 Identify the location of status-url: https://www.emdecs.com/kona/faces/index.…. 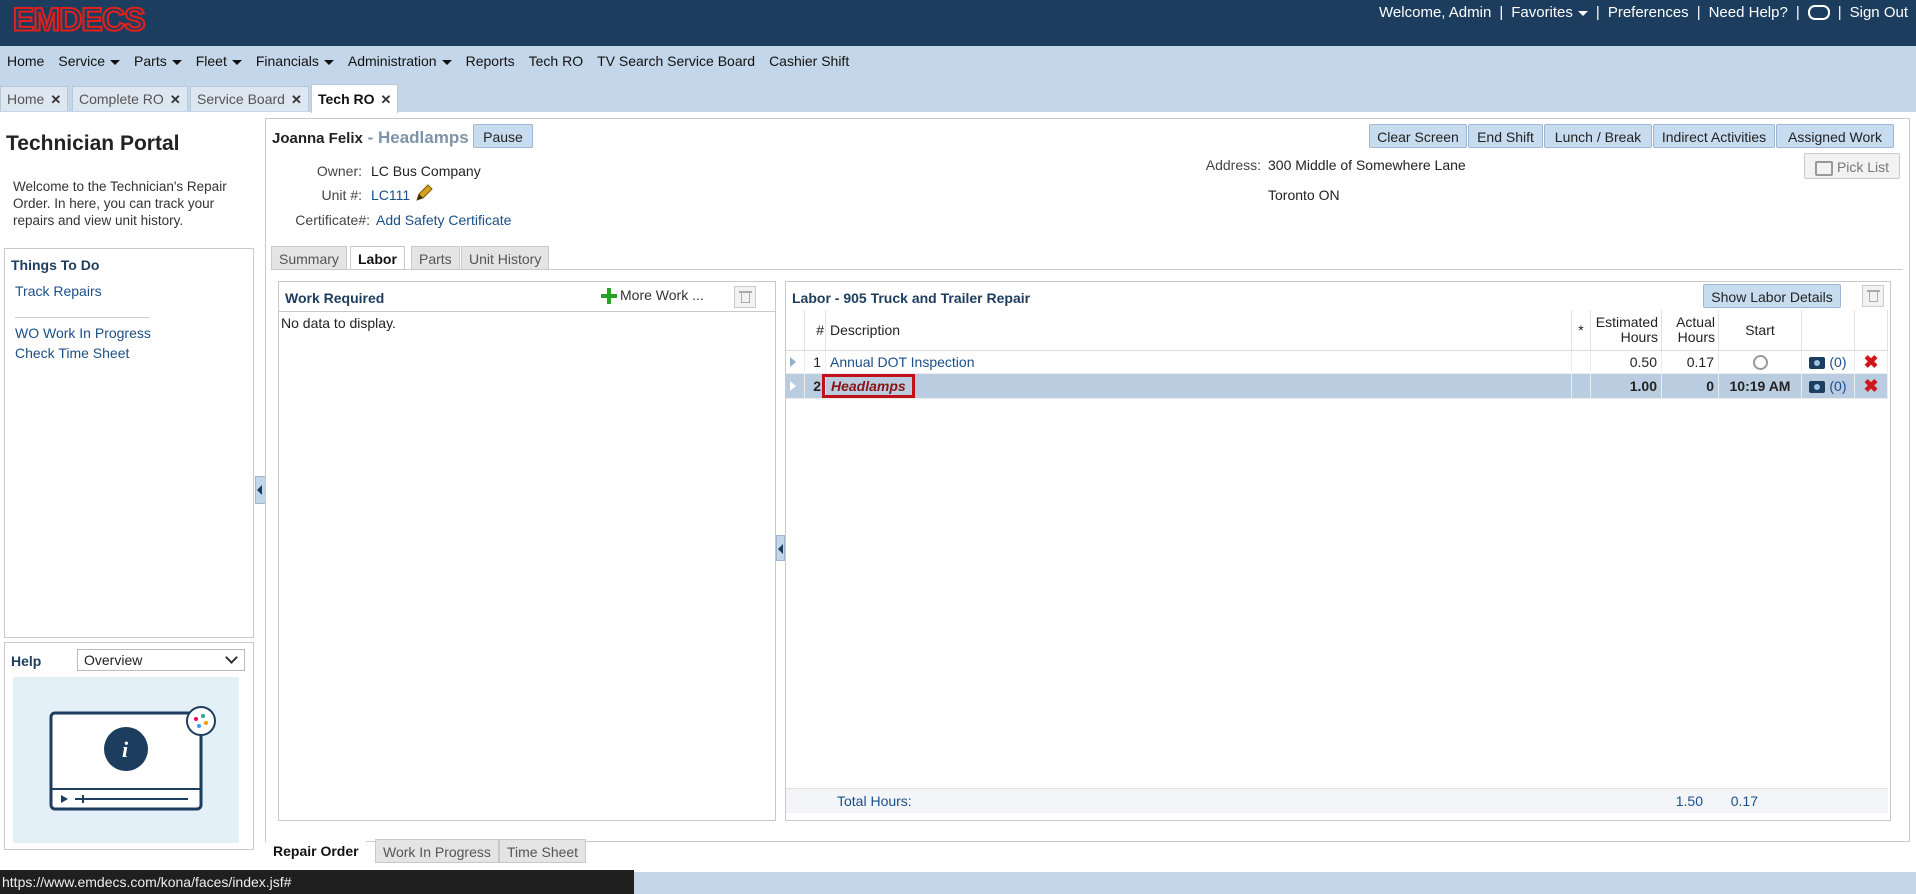
(317, 882).